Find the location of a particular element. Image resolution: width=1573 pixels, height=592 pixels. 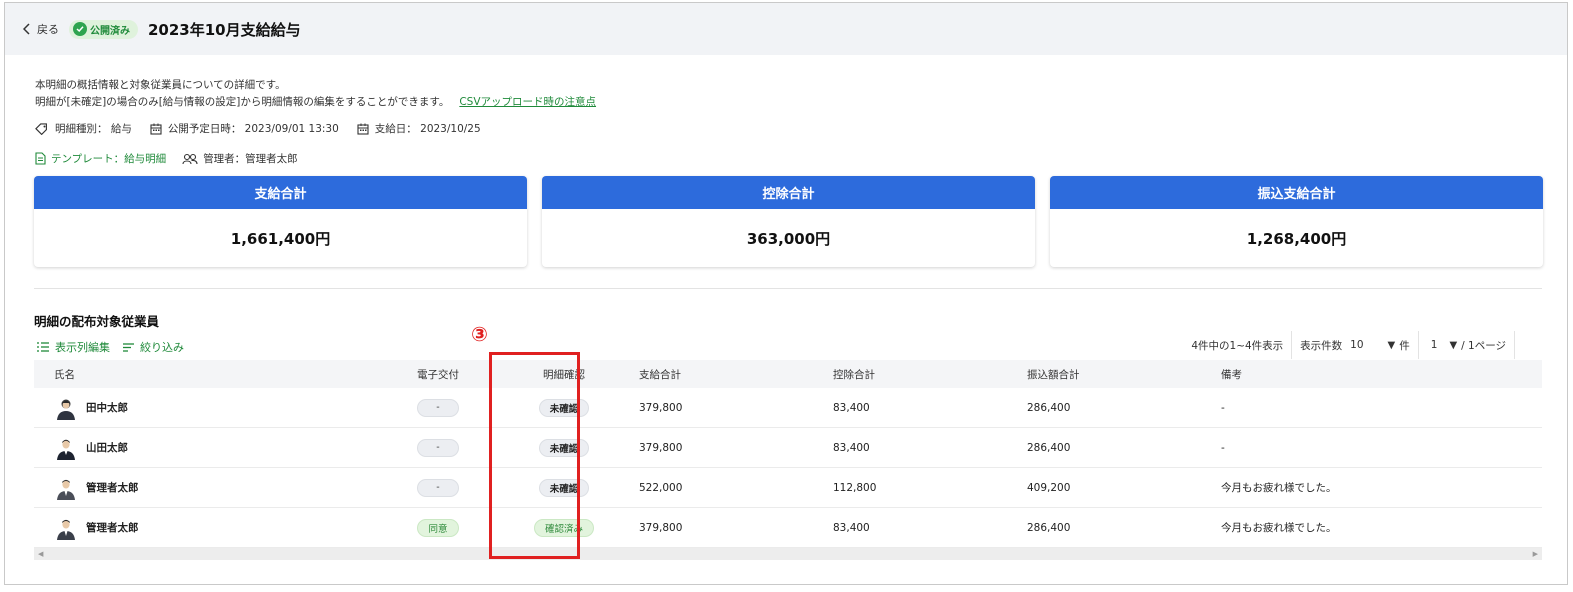

filter-button: 絞り込み is located at coordinates (153, 347).